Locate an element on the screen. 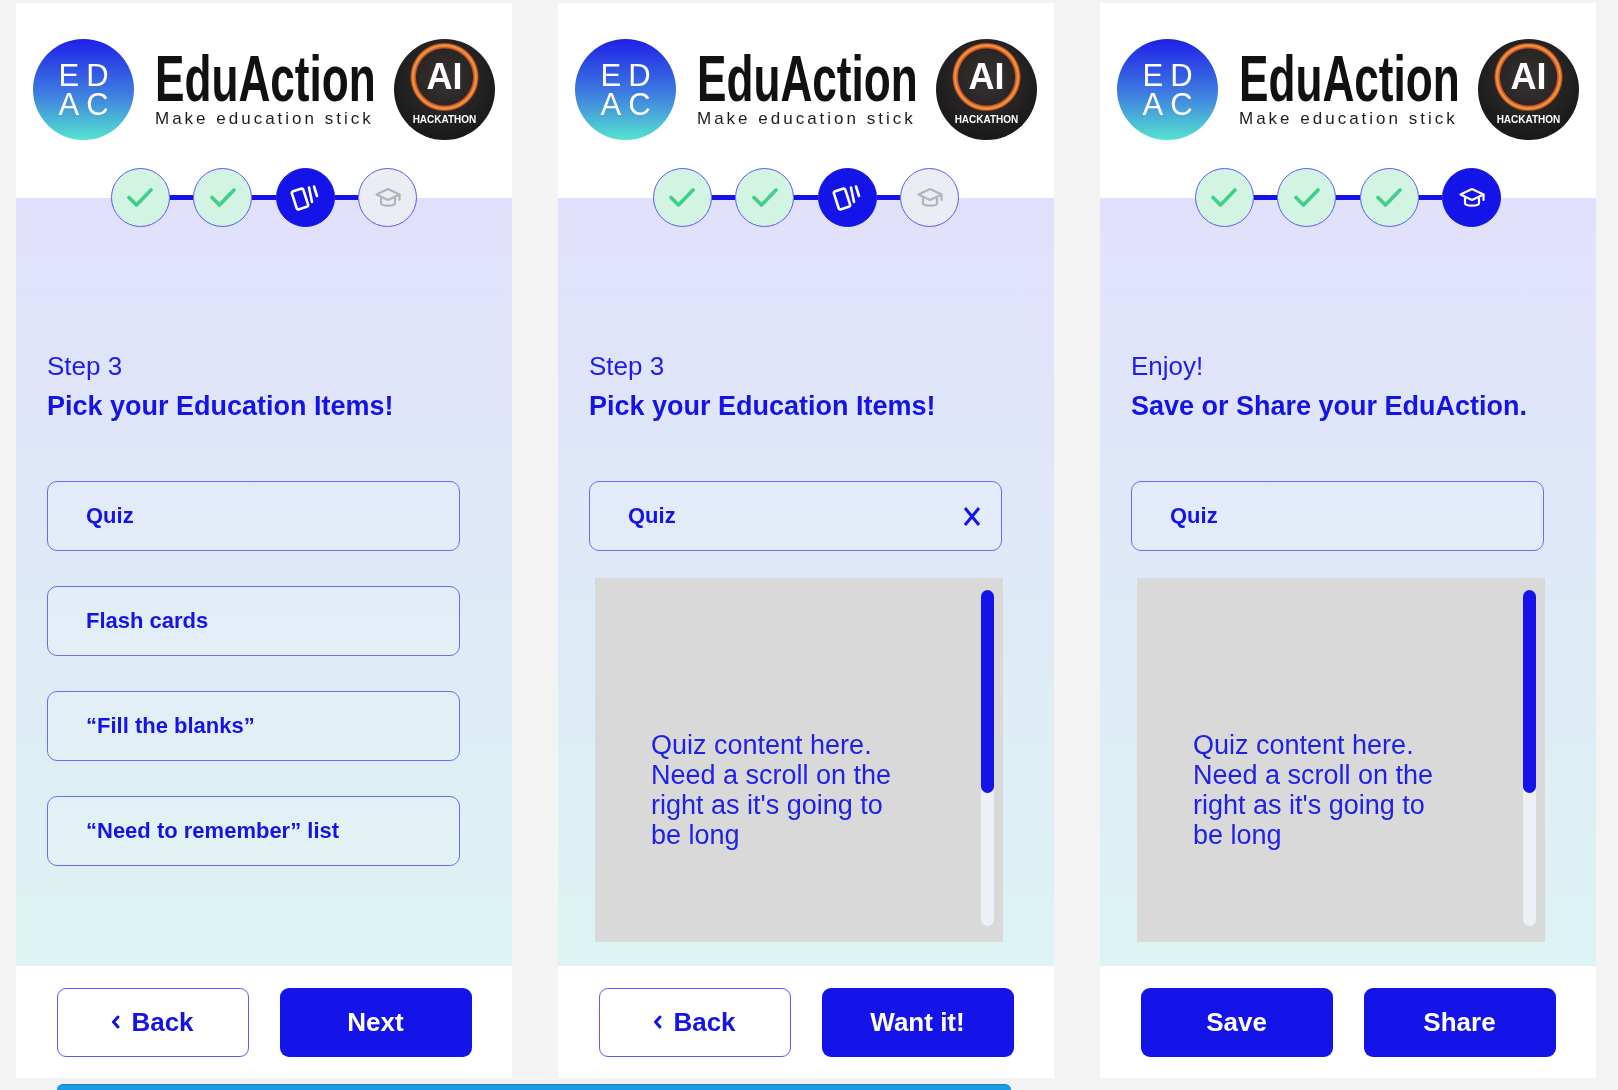  option-button: “Fill the blanks” is located at coordinates (253, 726).